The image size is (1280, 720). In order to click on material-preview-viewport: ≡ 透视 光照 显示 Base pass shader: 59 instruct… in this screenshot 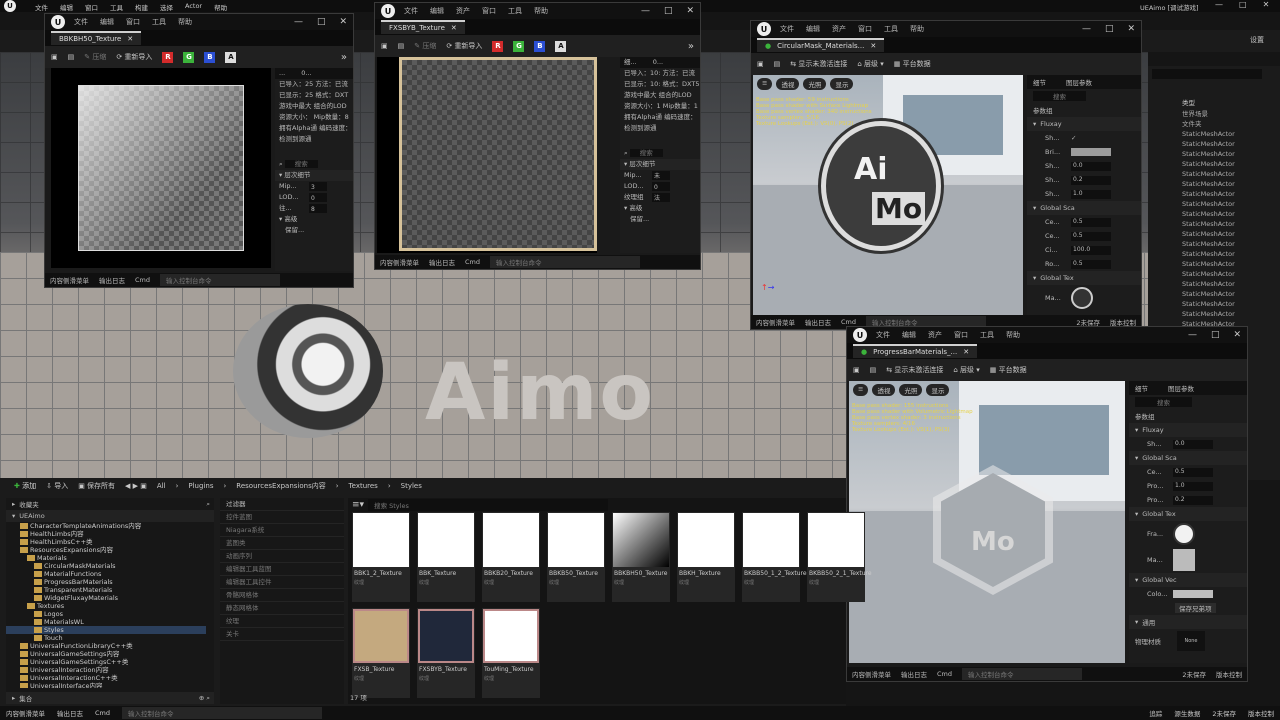, I will do `click(888, 195)`.